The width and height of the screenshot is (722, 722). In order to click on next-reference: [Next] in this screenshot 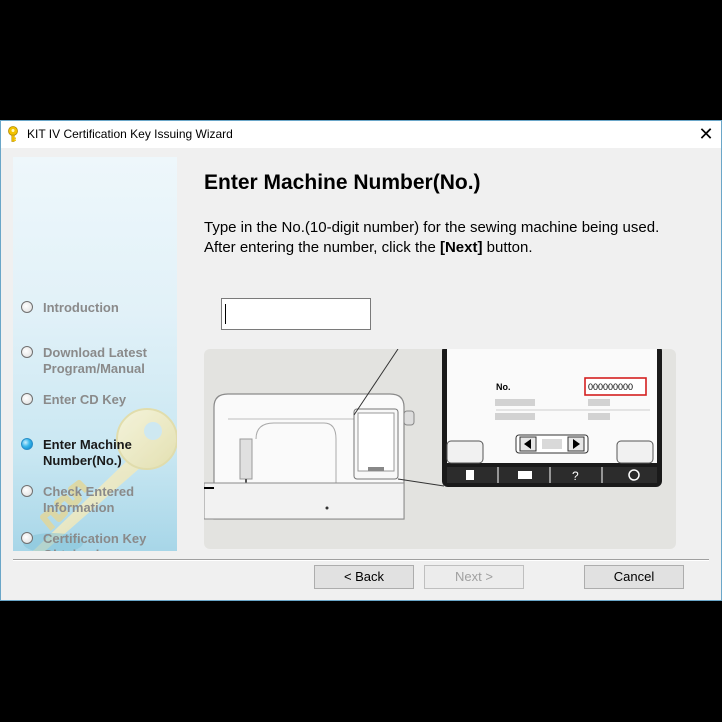, I will do `click(461, 247)`.